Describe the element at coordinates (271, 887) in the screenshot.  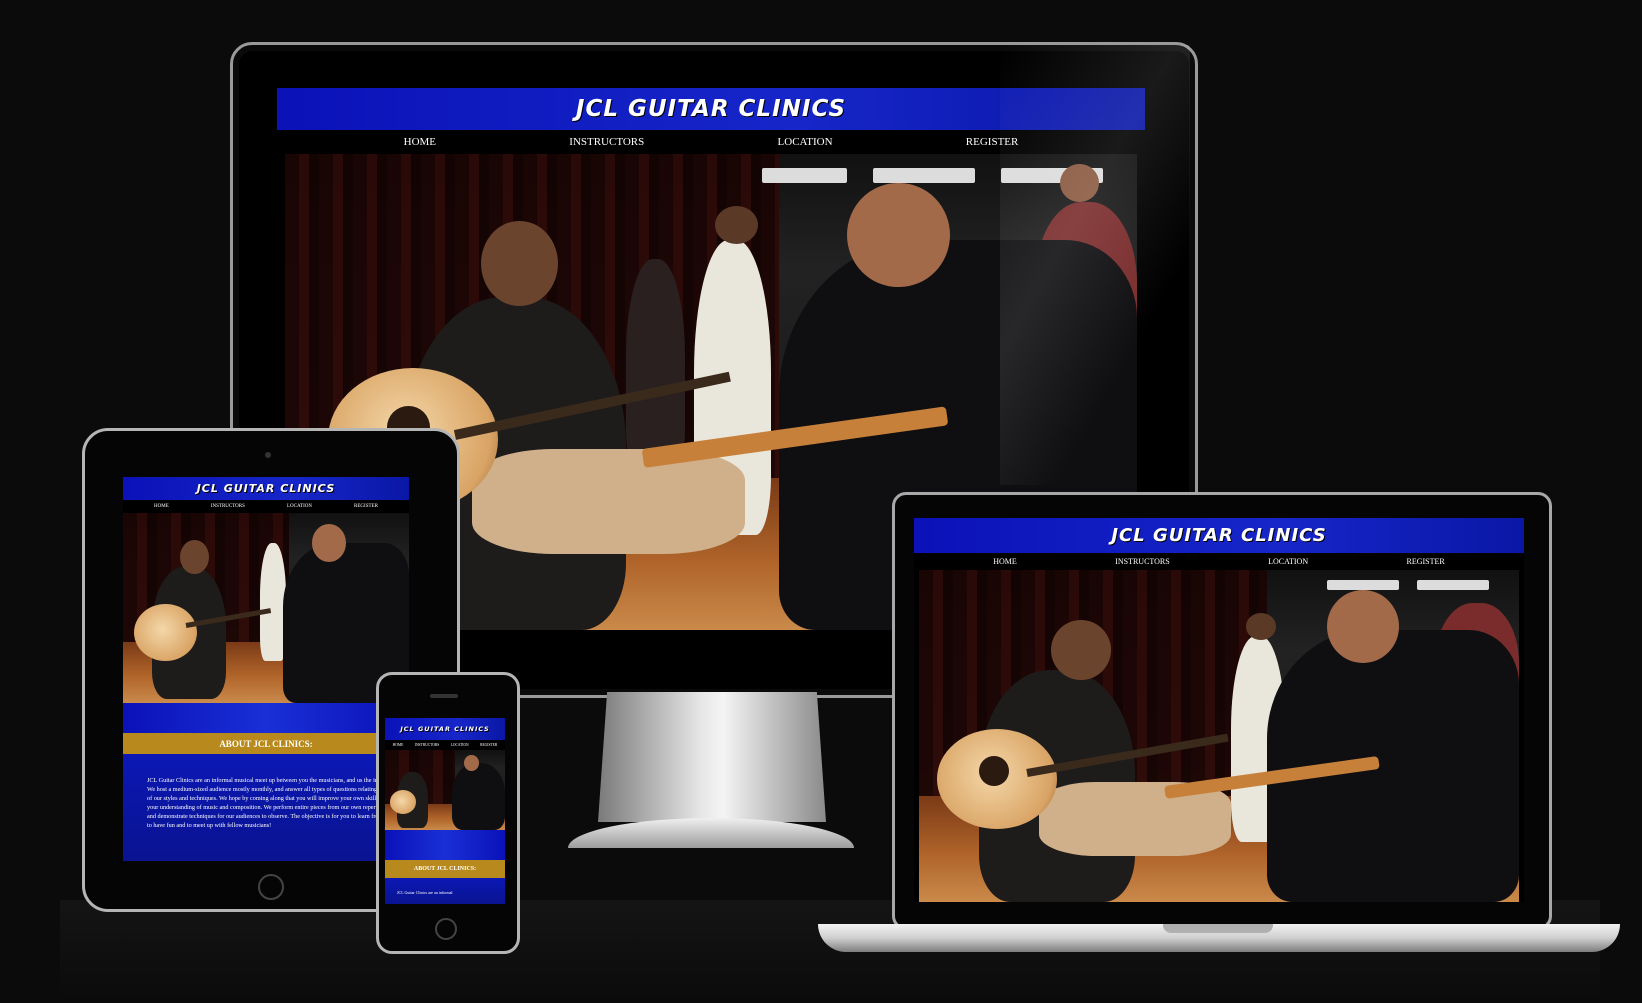
I see `tablet-home-button` at that location.